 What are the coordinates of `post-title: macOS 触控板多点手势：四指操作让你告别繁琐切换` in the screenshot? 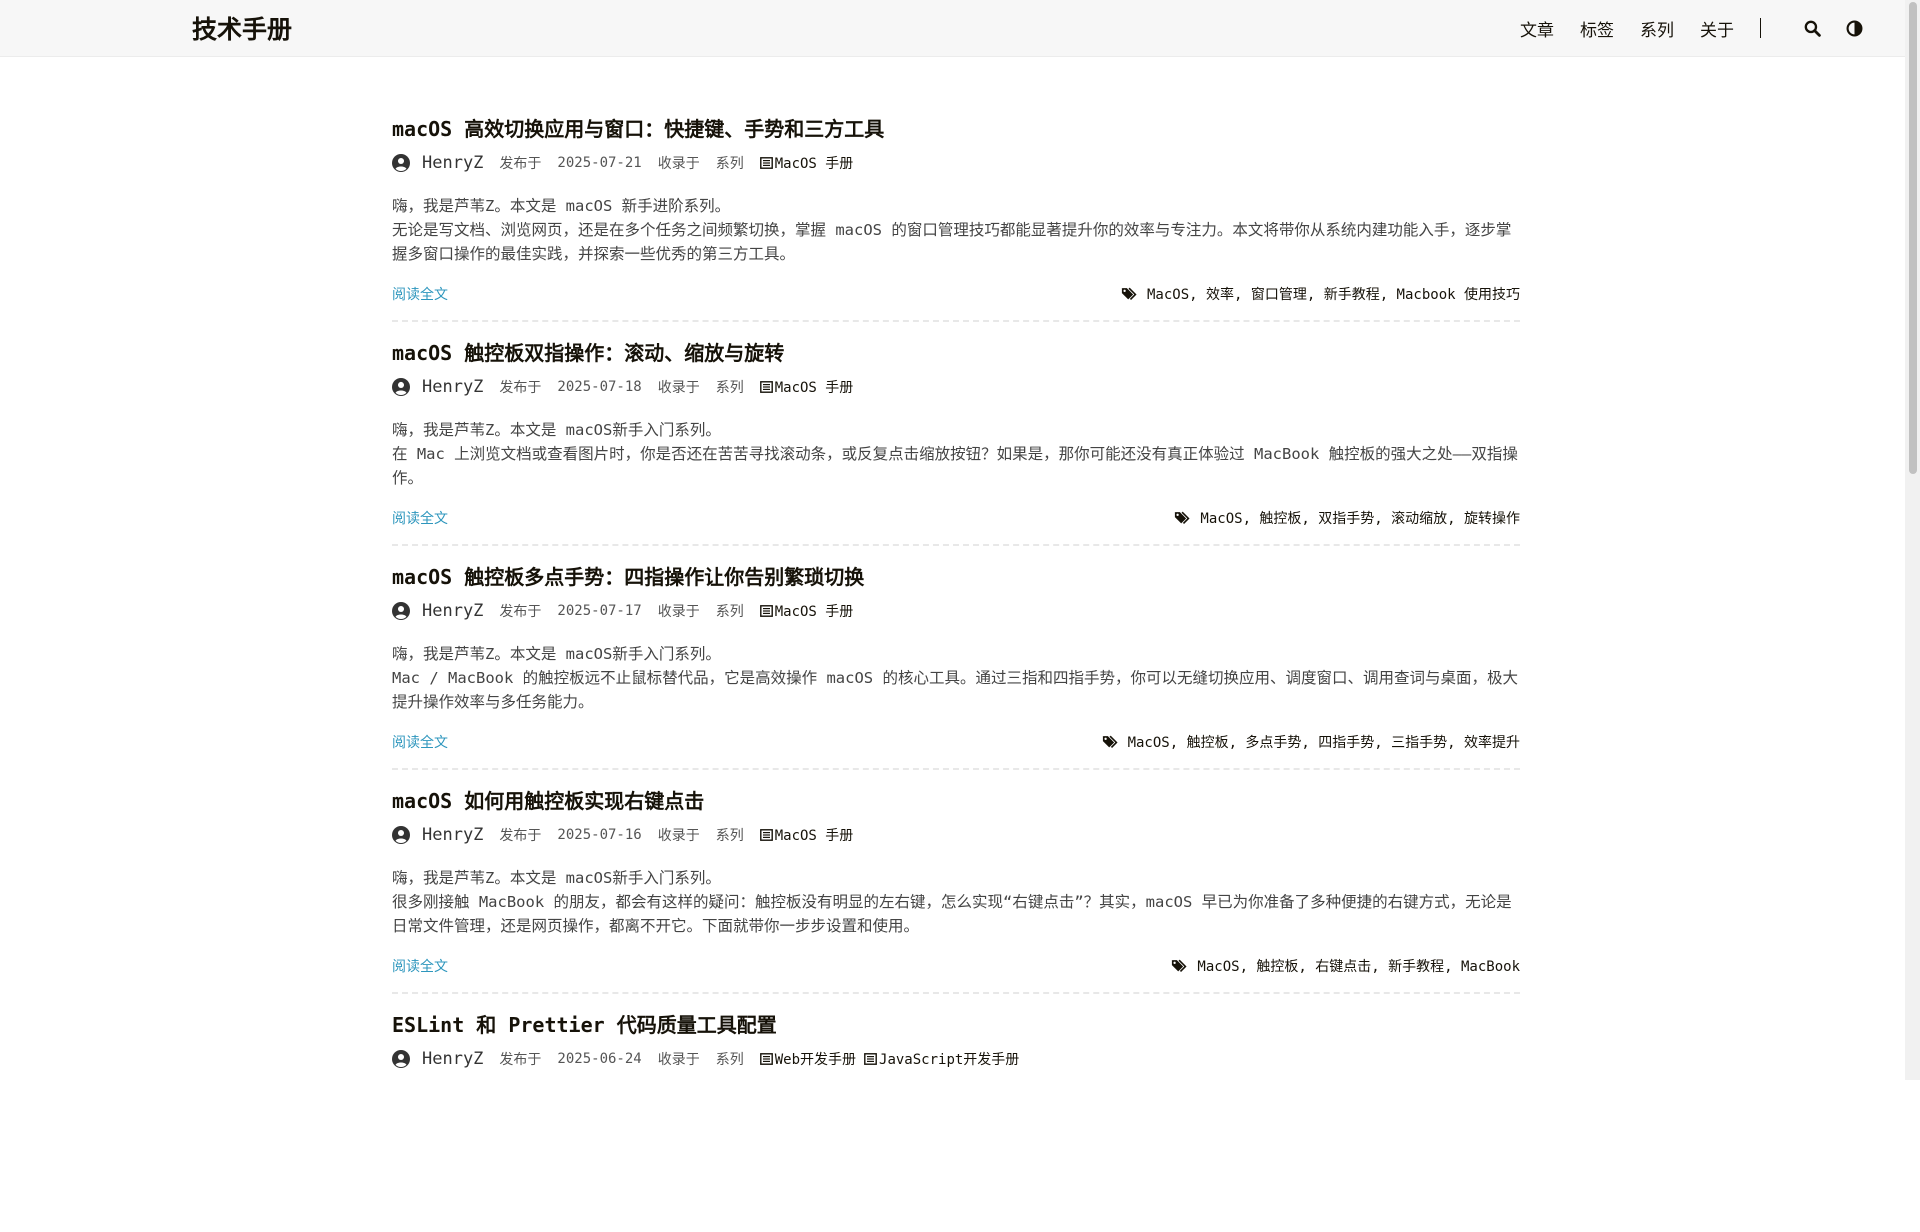 It's located at (956, 577).